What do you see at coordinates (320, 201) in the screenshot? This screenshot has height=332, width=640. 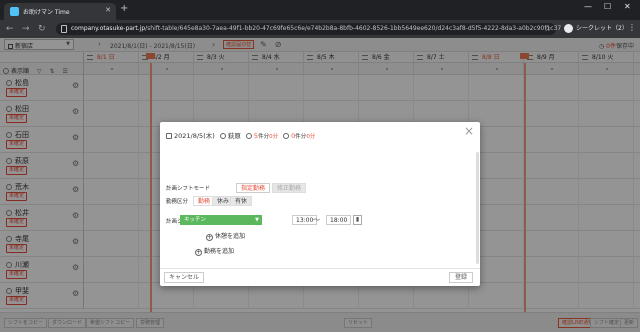 I see `type-toggle: 勤務 休み 有休` at bounding box center [320, 201].